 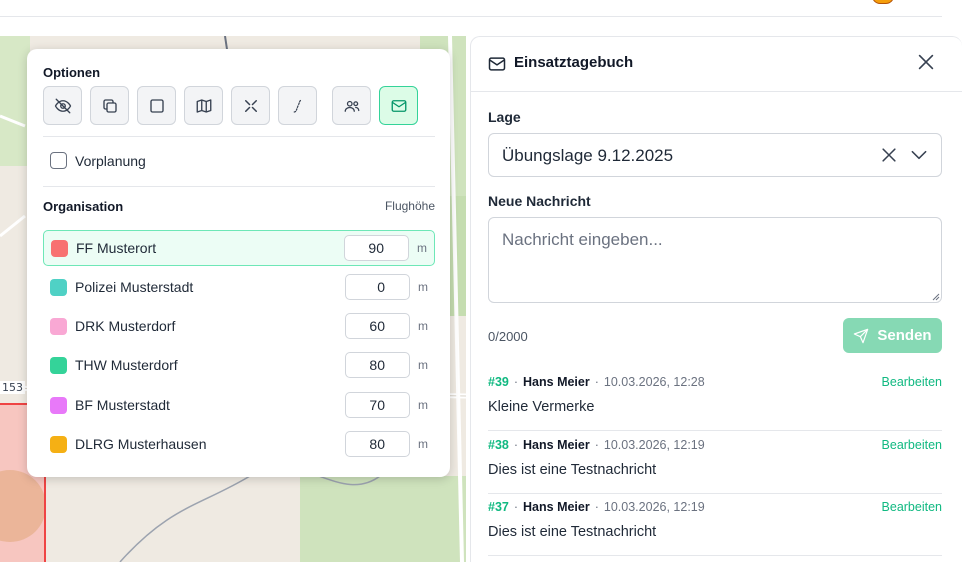 I want to click on org-row: BF Musterstadt 70 m, so click(x=239, y=405).